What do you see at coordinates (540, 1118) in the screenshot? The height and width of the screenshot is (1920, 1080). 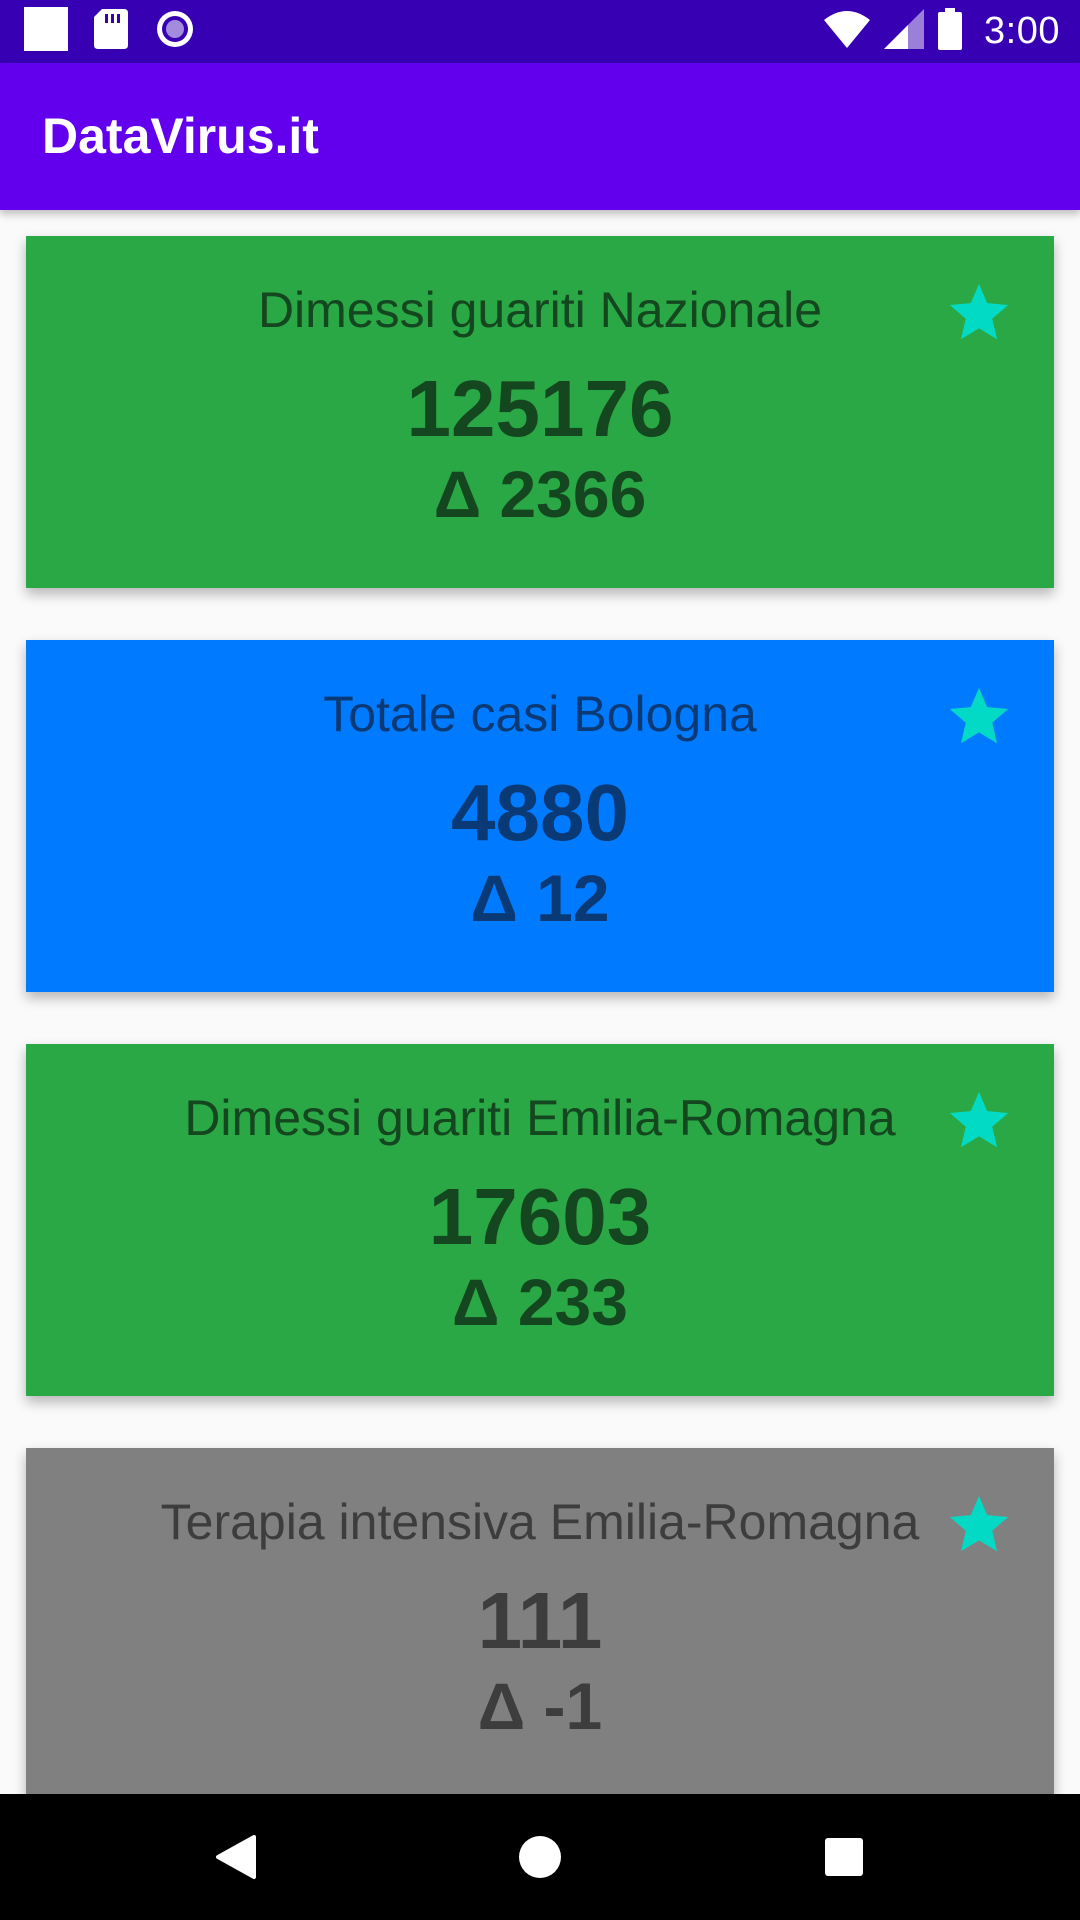 I see `card-title: Dimessi guariti Emilia-Romagna` at bounding box center [540, 1118].